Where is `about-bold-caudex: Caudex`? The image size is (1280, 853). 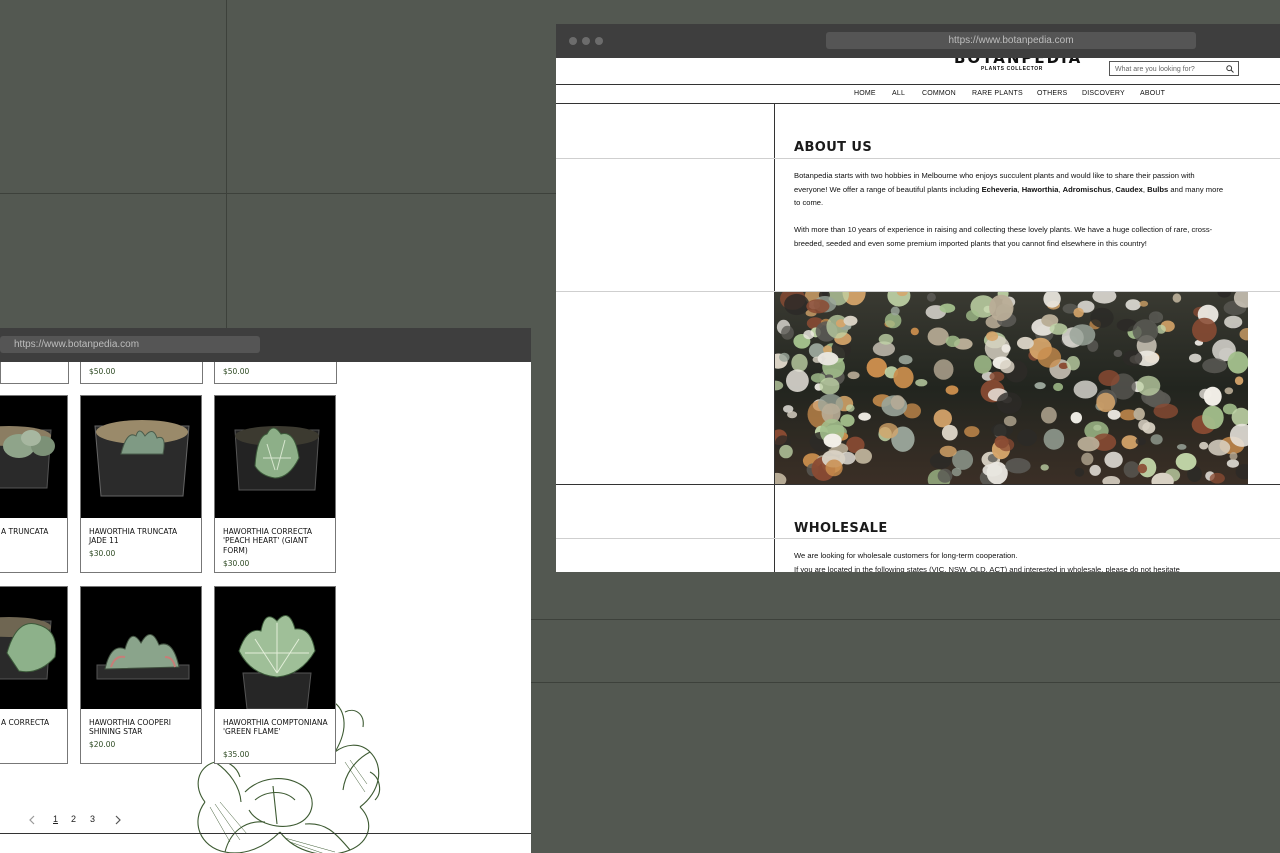 about-bold-caudex: Caudex is located at coordinates (1129, 189).